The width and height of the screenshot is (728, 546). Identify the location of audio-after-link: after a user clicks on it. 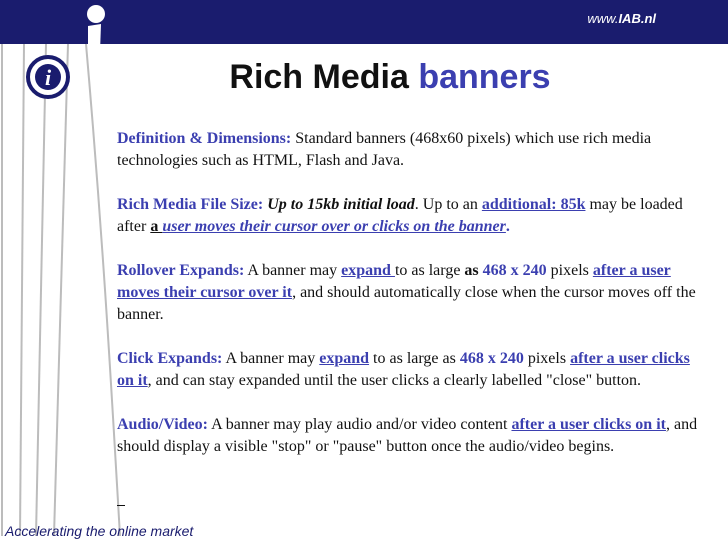
(588, 424).